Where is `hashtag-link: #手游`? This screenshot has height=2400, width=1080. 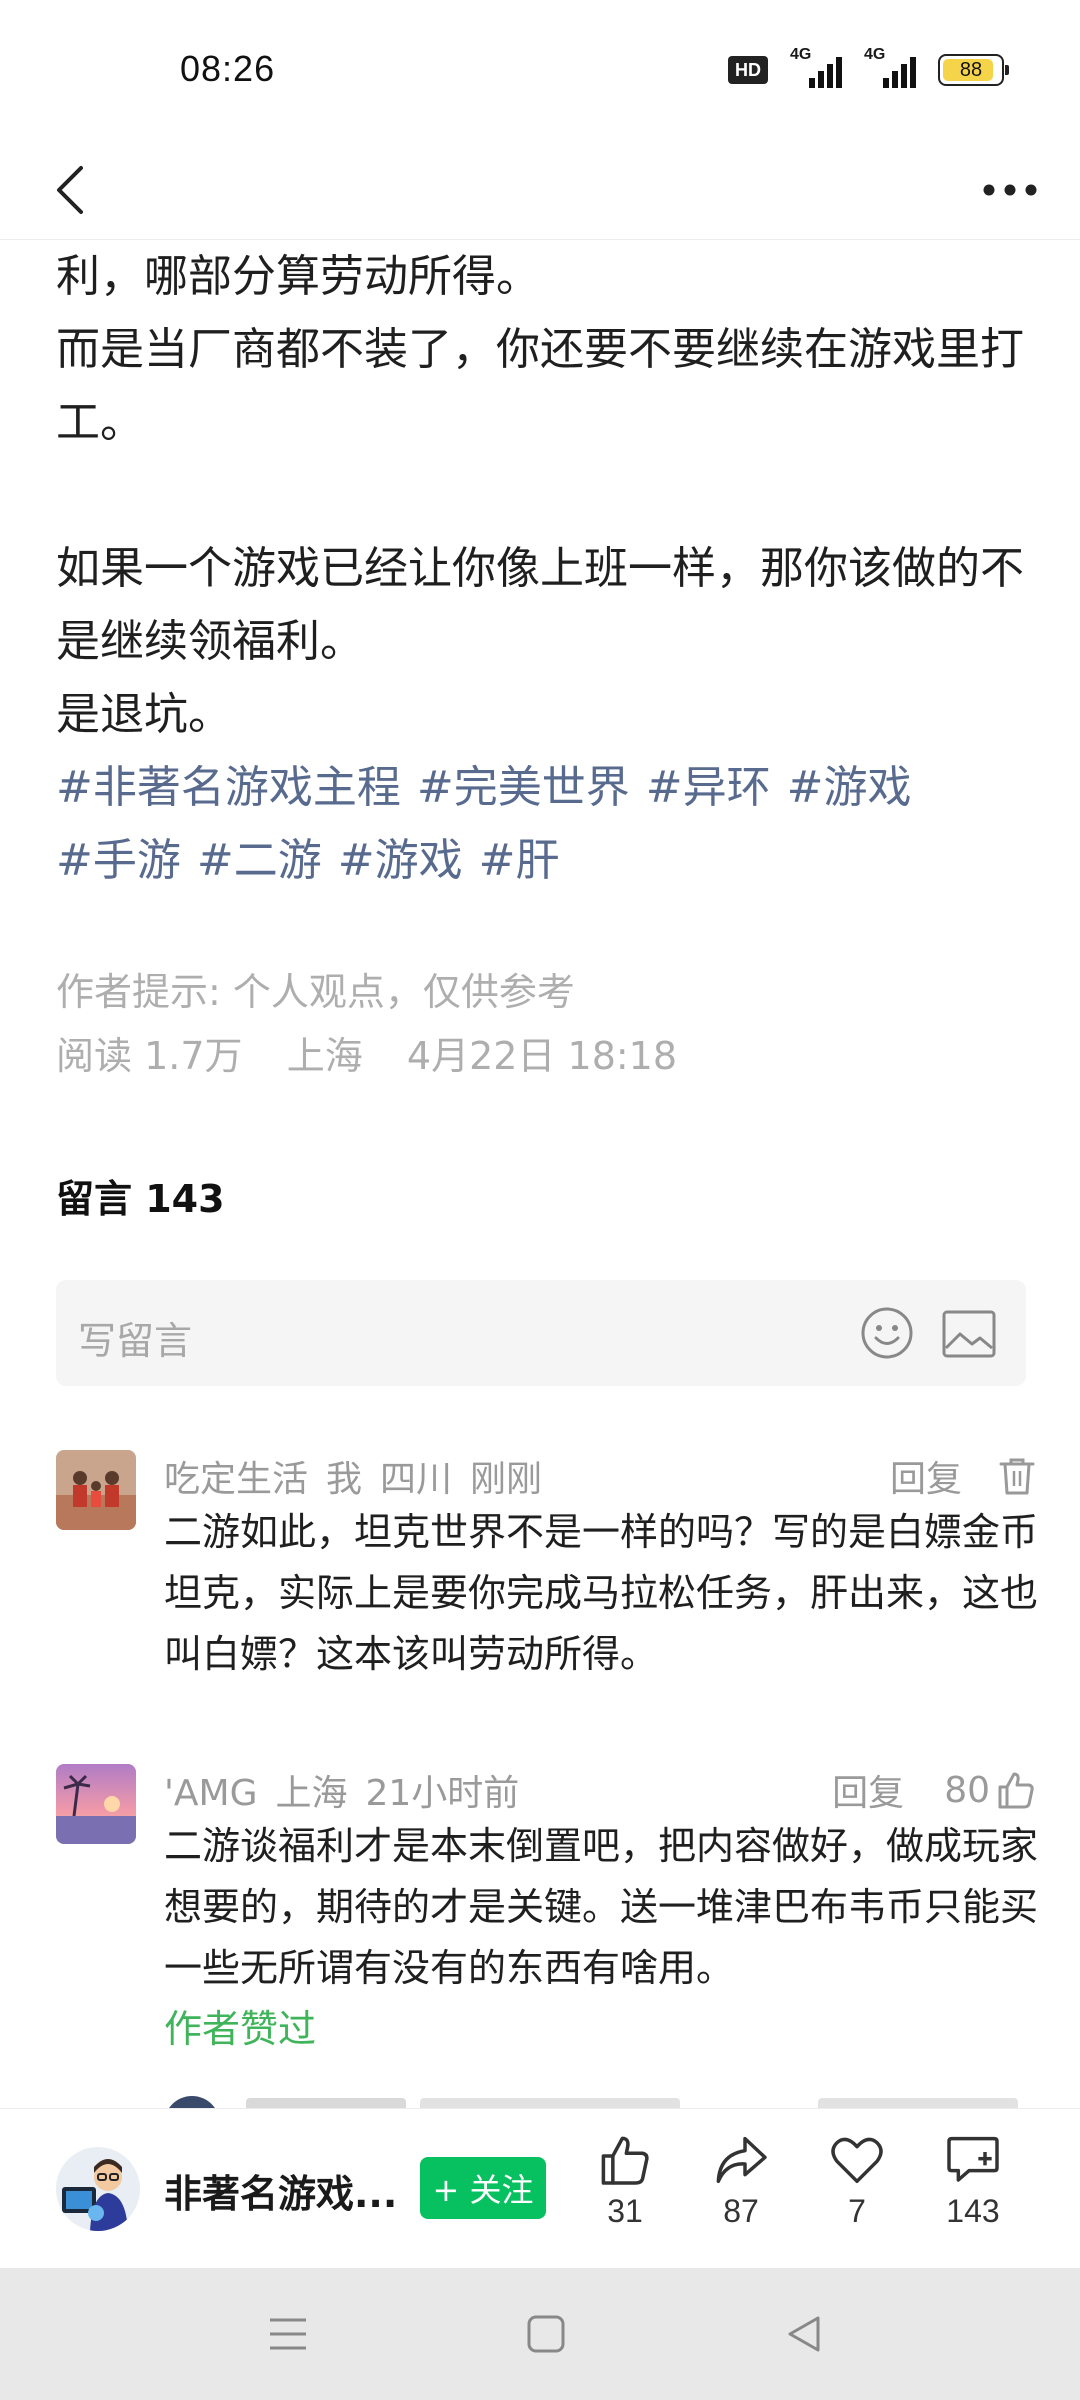
hashtag-link: #手游 is located at coordinates (118, 860).